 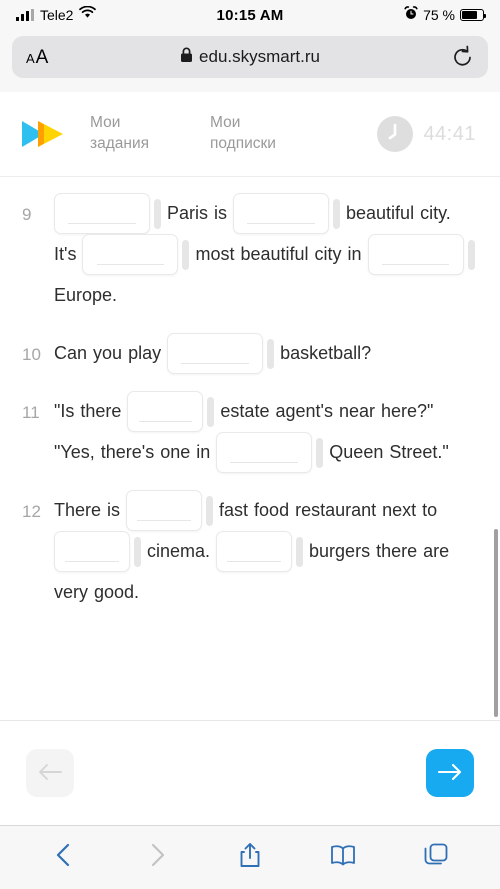 I want to click on question-text: restaurant, so click(x=336, y=510).